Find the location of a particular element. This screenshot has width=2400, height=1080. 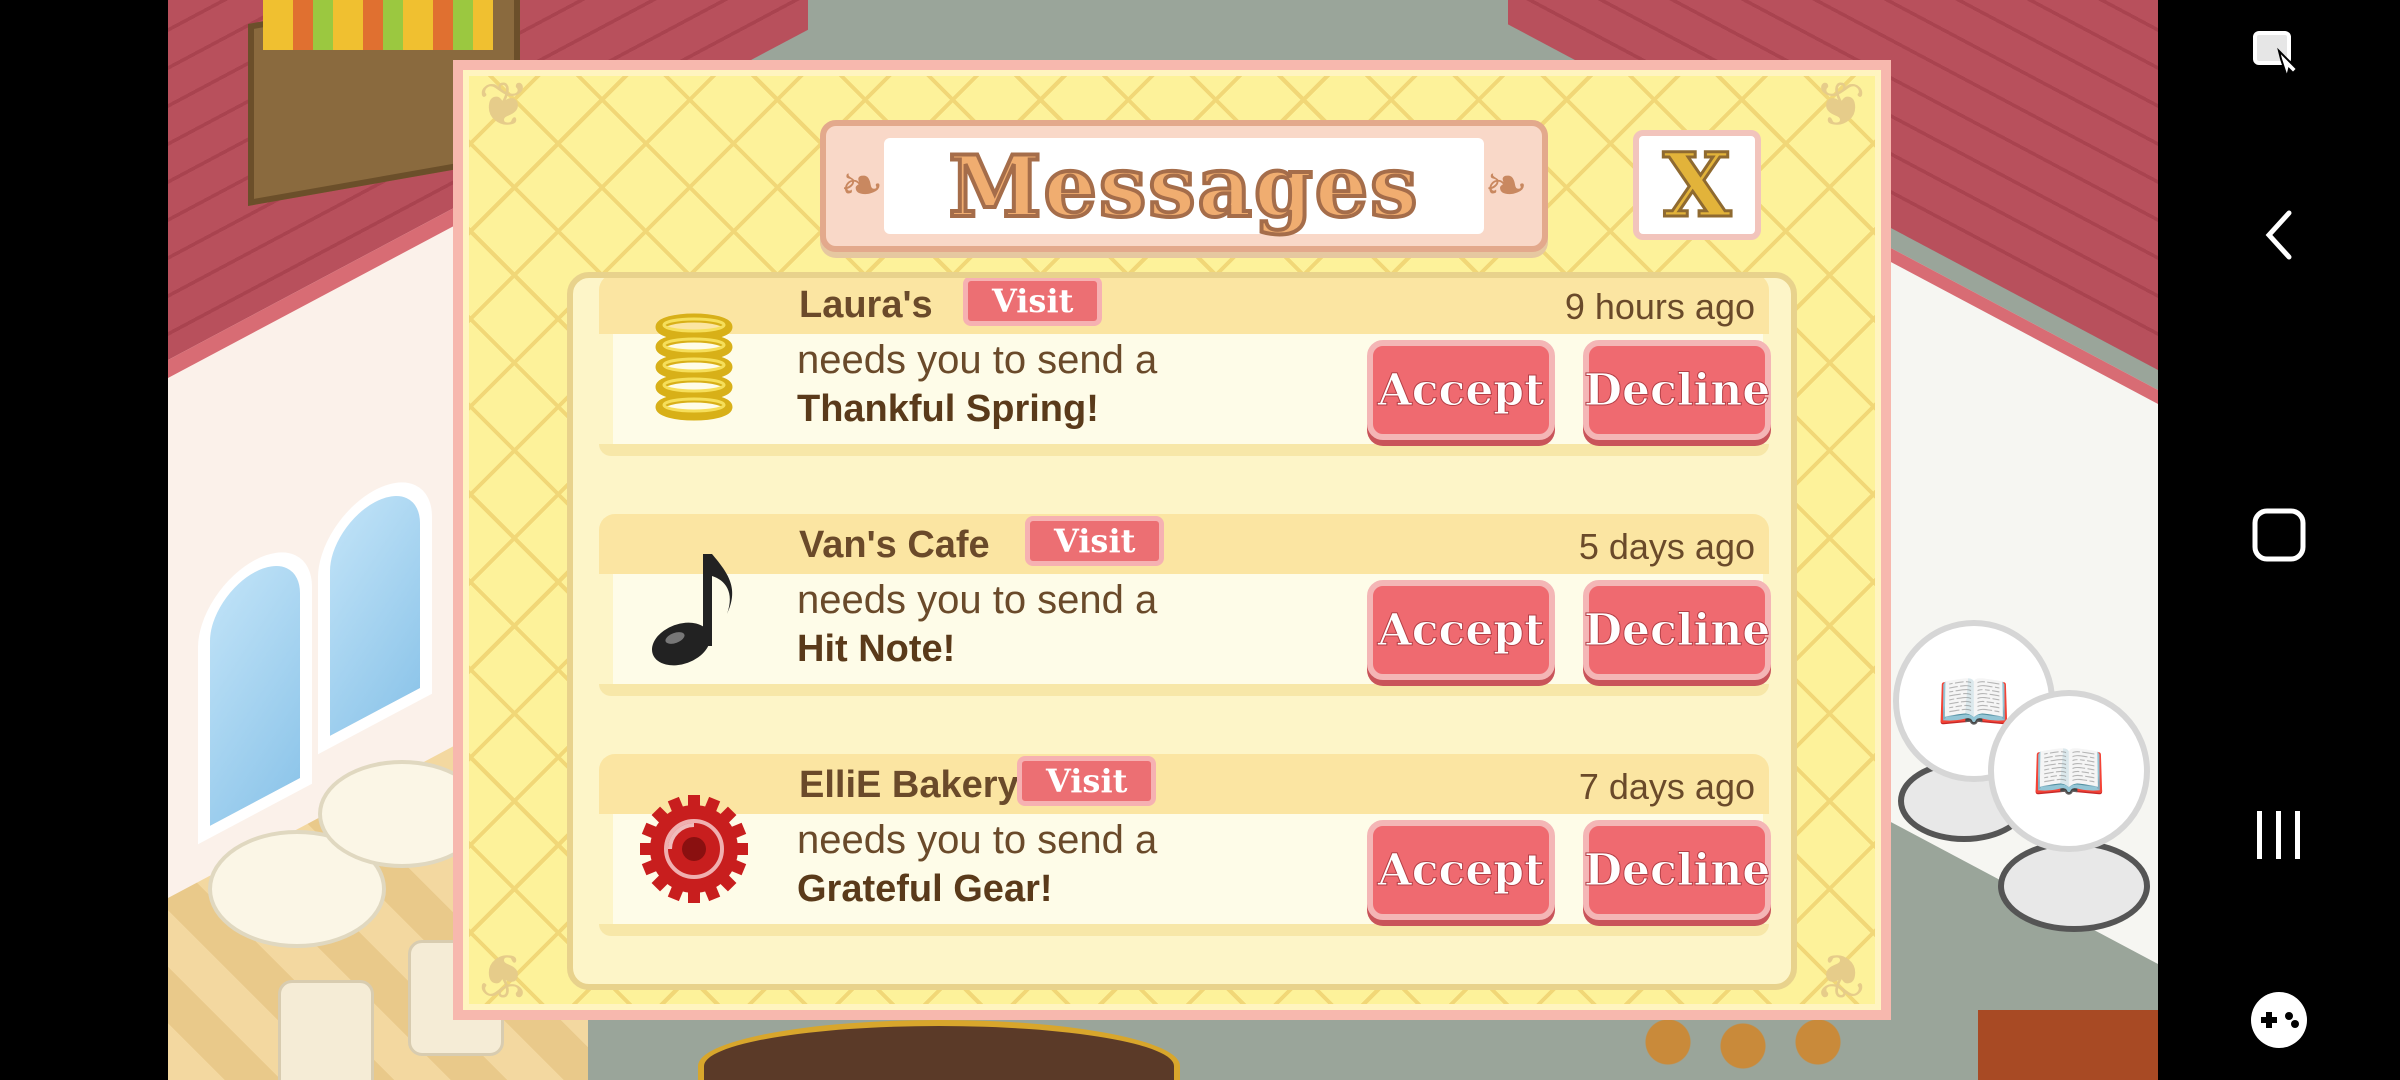

back-icon is located at coordinates (2279, 235).